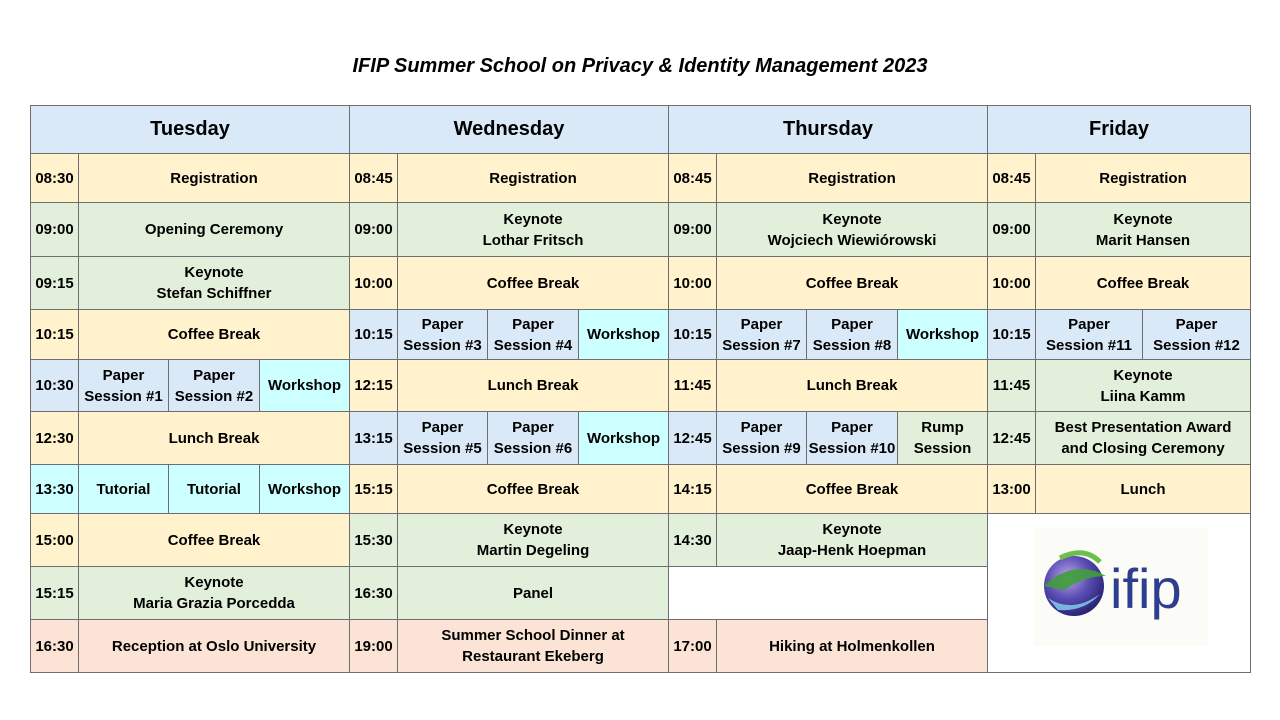 This screenshot has width=1280, height=720. What do you see at coordinates (214, 593) in the screenshot?
I see `session-keynote-maria-grazia-porcedda: Keynote Maria Grazia Porcedda` at bounding box center [214, 593].